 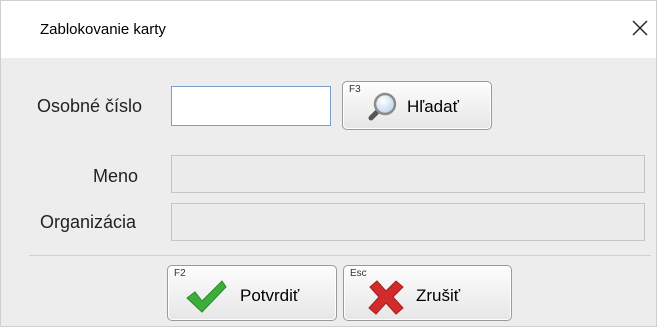 What do you see at coordinates (90, 106) in the screenshot?
I see `personal-number-label: Osobné číslo` at bounding box center [90, 106].